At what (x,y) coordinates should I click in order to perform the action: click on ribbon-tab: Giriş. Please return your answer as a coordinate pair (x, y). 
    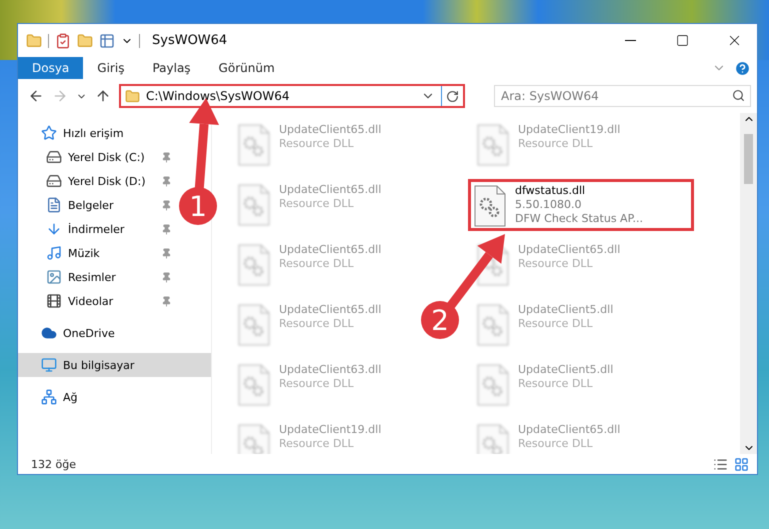
    Looking at the image, I should click on (110, 68).